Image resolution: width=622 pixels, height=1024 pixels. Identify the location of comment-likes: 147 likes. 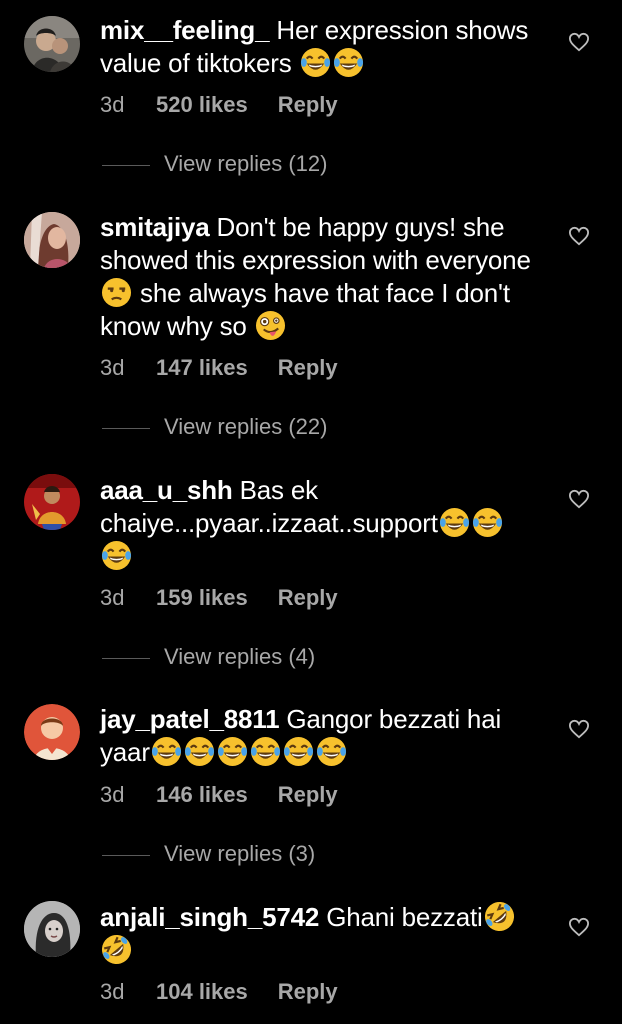
(202, 368).